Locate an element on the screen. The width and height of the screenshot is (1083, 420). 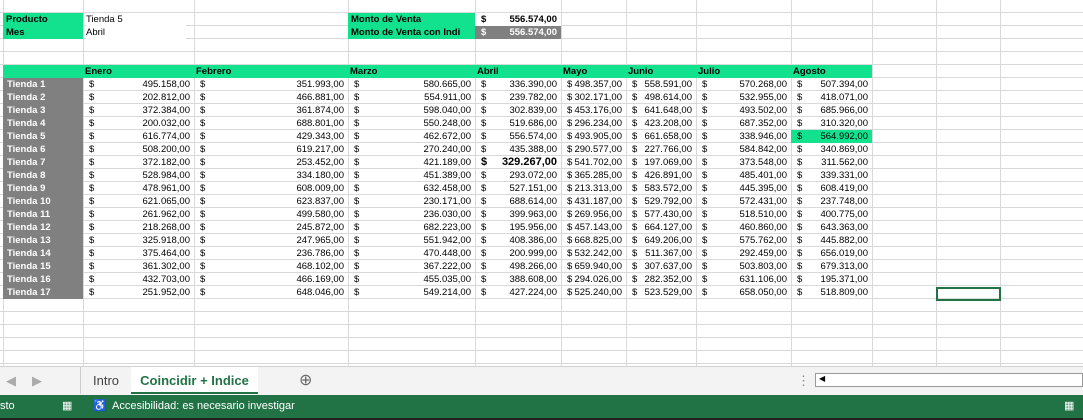
macro-icon: ▦ is located at coordinates (67, 406).